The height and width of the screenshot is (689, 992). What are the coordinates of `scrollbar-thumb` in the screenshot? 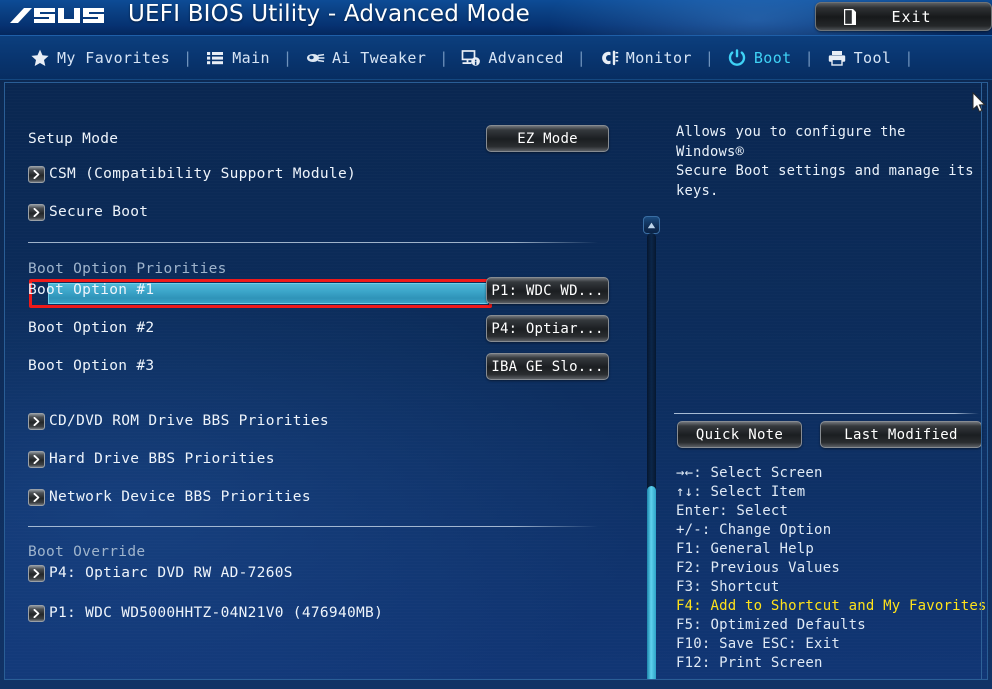 It's located at (651, 582).